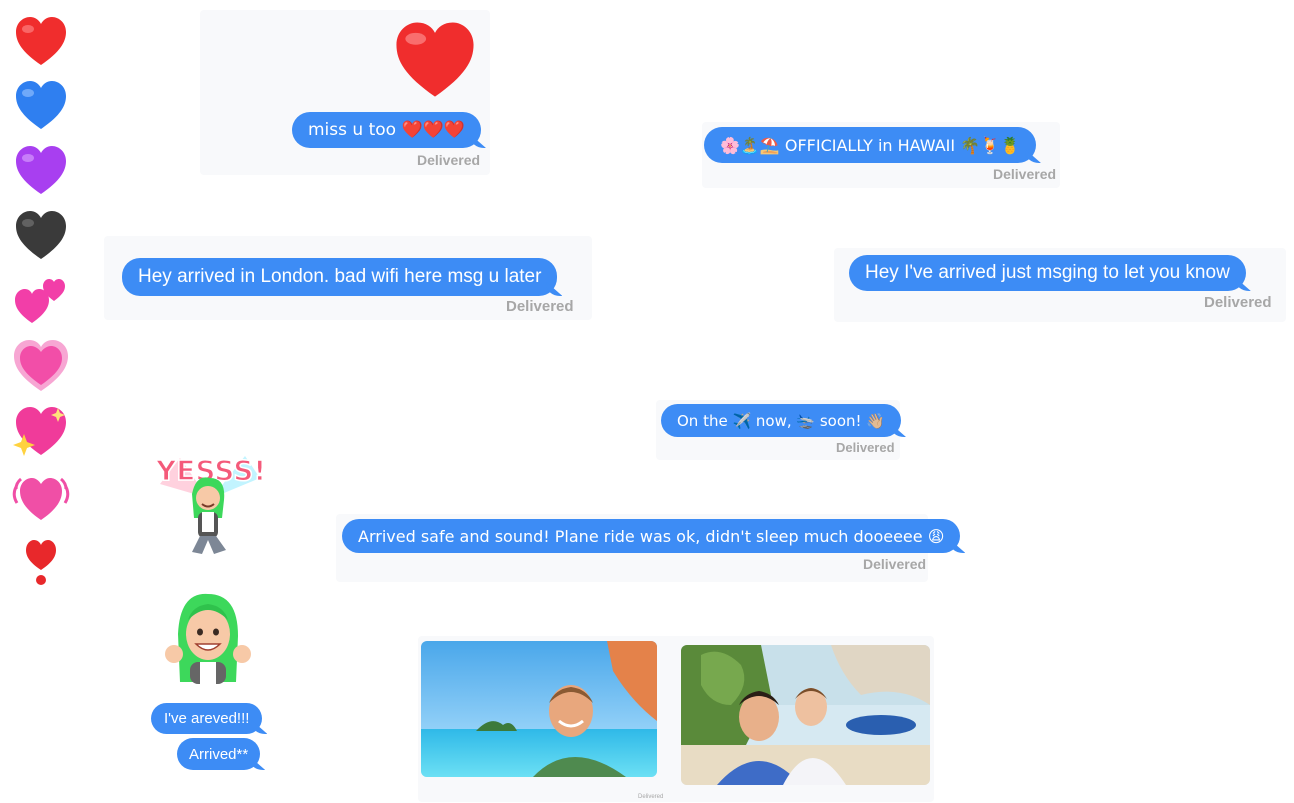  I want to click on heart-exclamation-icon, so click(41, 563).